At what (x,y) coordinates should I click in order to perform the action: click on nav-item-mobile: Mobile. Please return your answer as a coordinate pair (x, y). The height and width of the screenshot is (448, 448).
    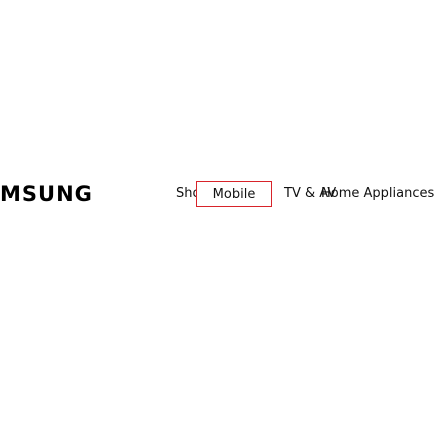
    Looking at the image, I should click on (234, 194).